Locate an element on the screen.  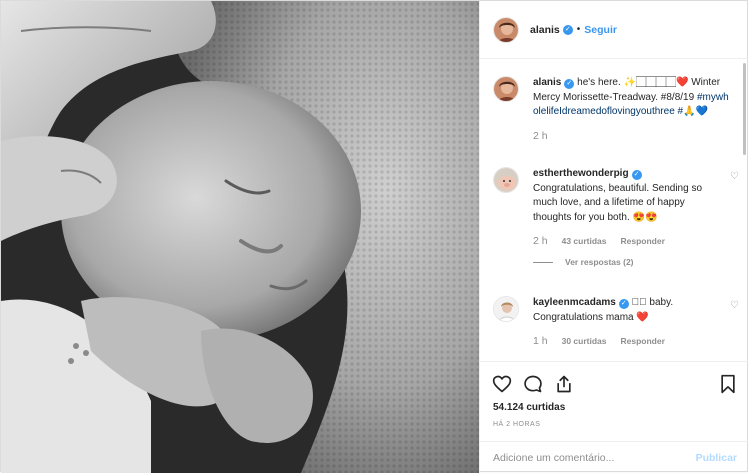
author-username: alanis is located at coordinates (545, 30).